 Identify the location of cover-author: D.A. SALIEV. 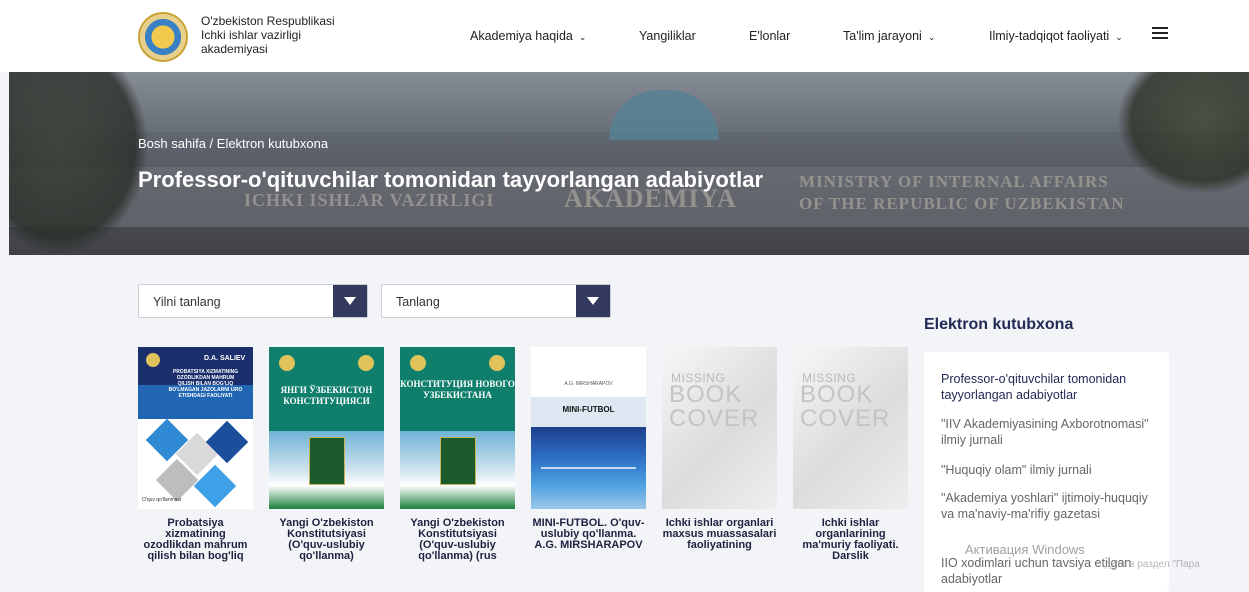
(225, 358).